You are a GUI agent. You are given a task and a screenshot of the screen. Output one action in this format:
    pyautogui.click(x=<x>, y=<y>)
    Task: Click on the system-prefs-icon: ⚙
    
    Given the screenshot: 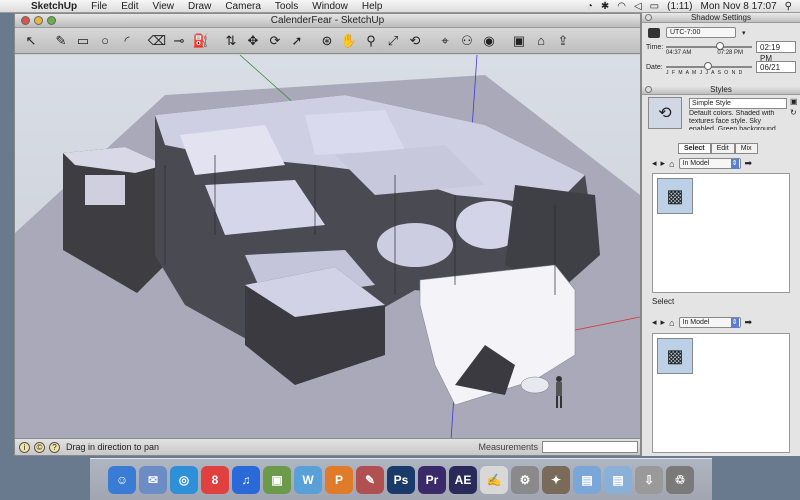 What is the action you would take?
    pyautogui.click(x=525, y=479)
    